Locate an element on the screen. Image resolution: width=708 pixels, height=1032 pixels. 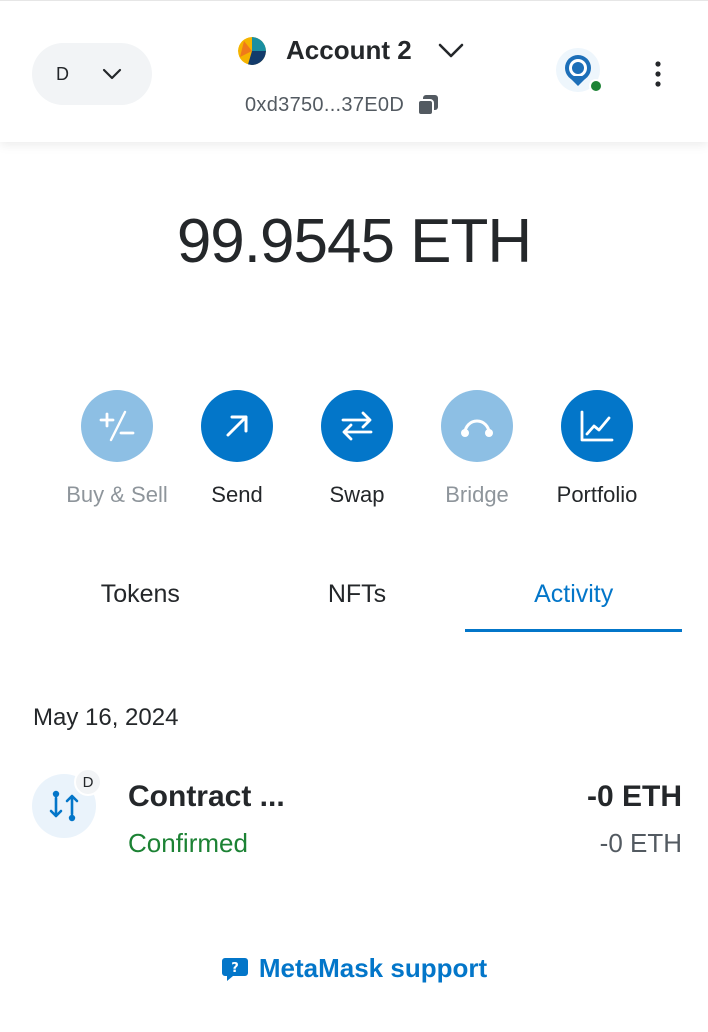
support-chat-icon: ? is located at coordinates (234, 969).